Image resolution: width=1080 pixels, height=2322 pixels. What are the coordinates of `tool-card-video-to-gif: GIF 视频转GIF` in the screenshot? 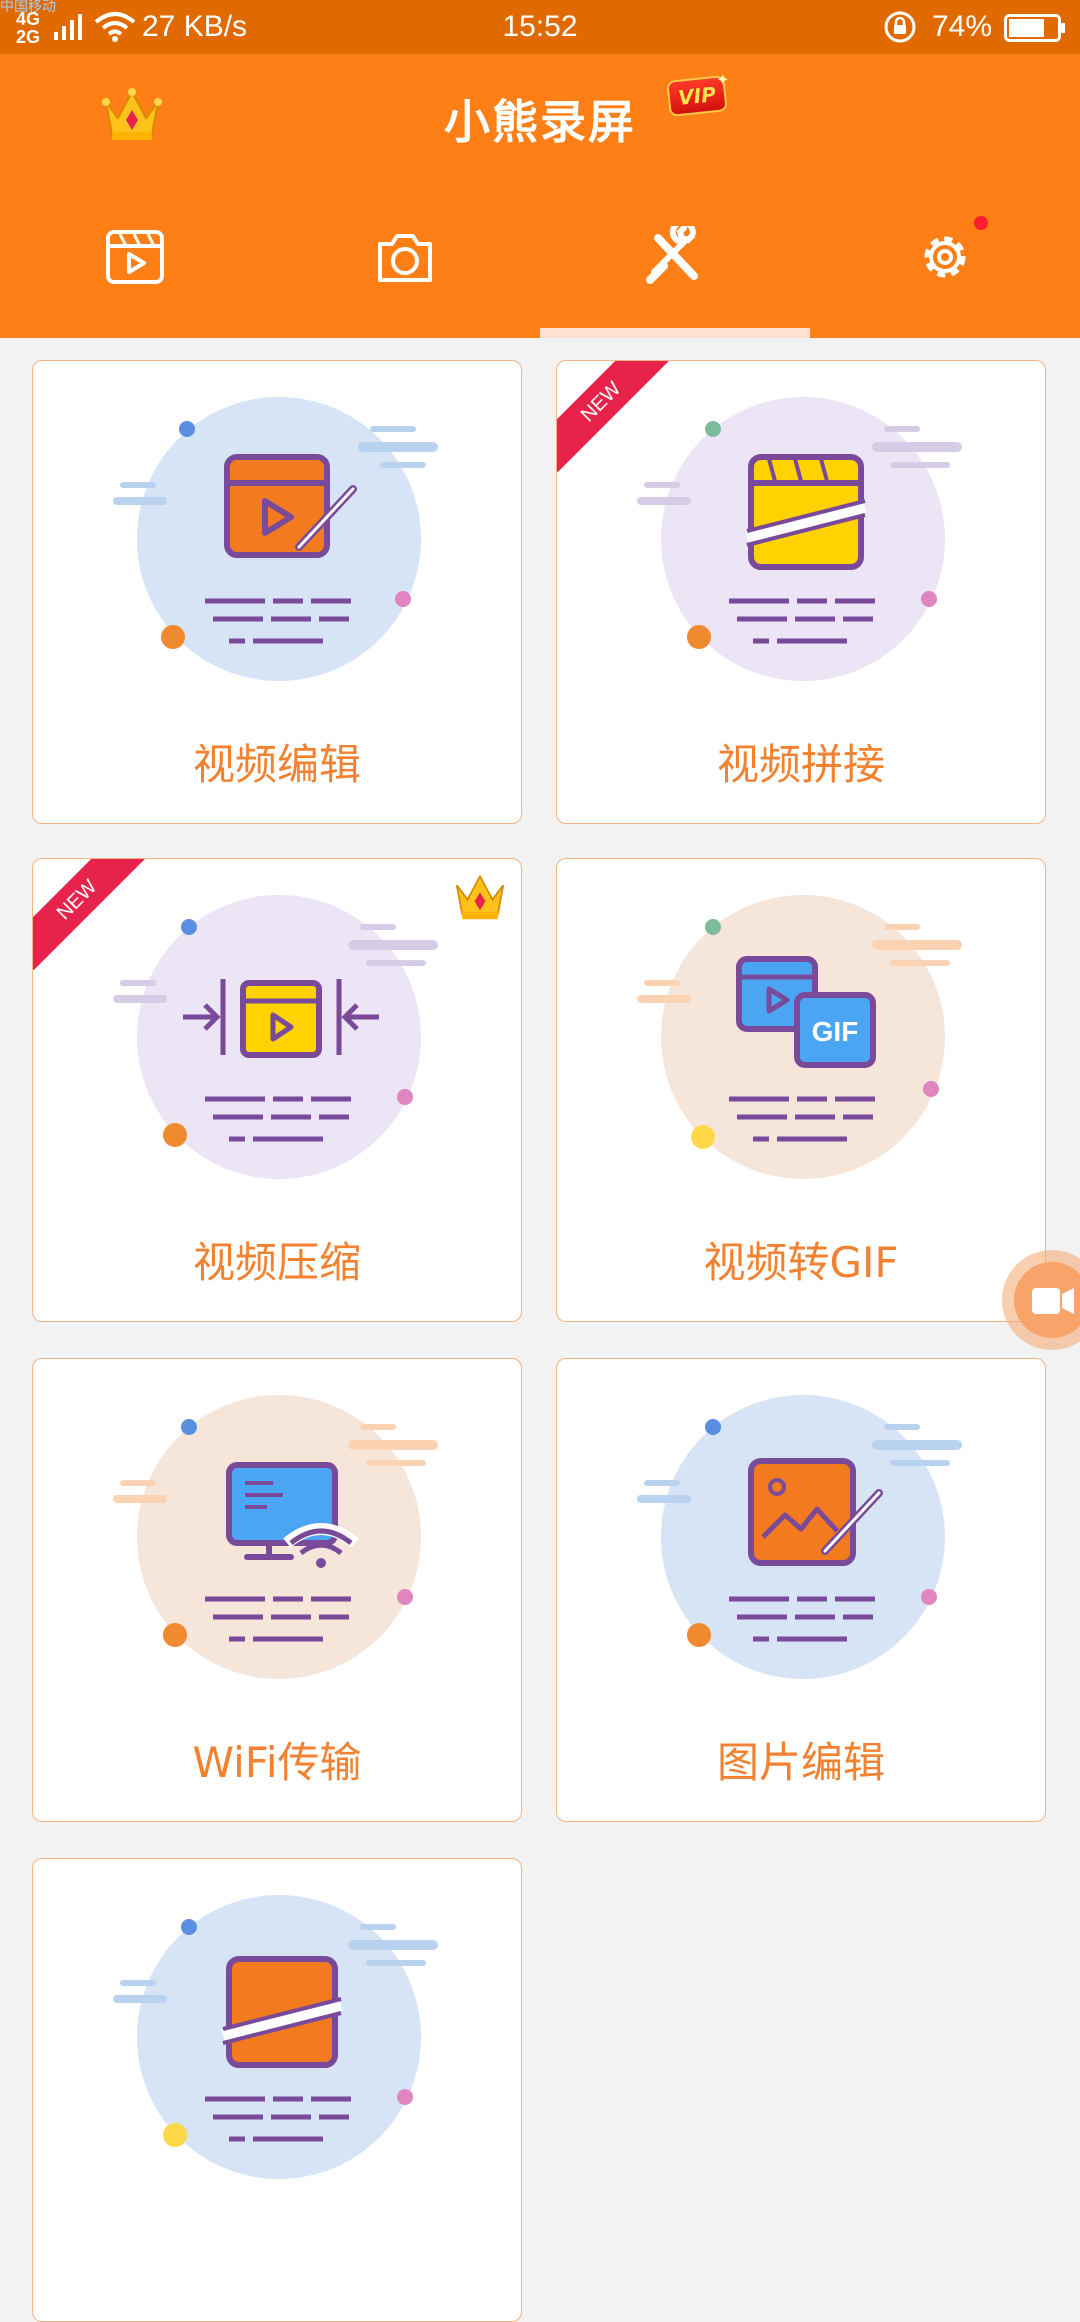 It's located at (801, 1090).